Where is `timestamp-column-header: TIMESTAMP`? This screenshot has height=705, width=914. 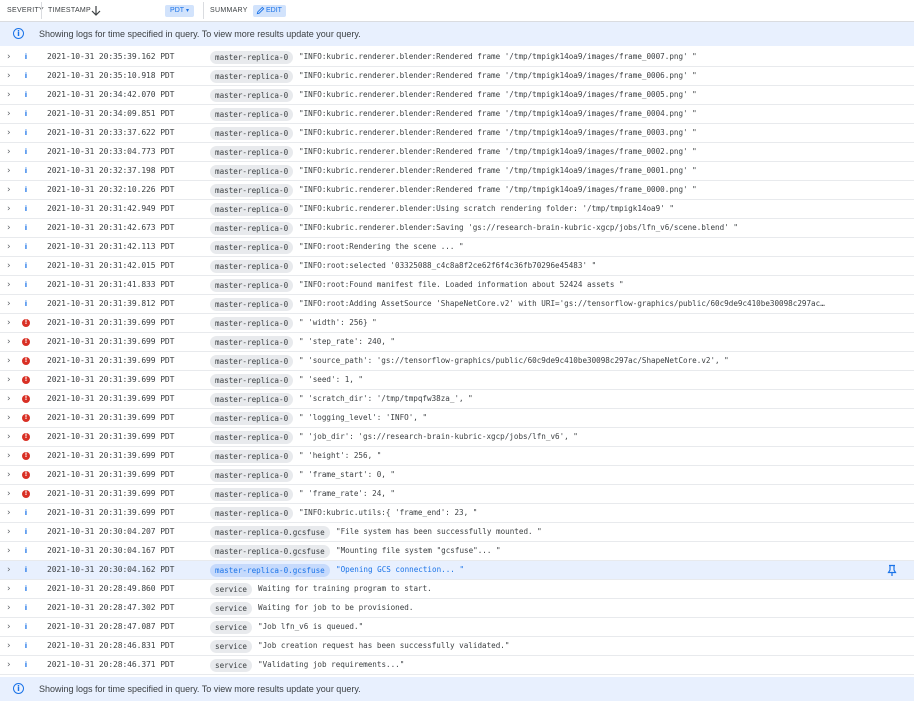
timestamp-column-header: TIMESTAMP is located at coordinates (69, 10).